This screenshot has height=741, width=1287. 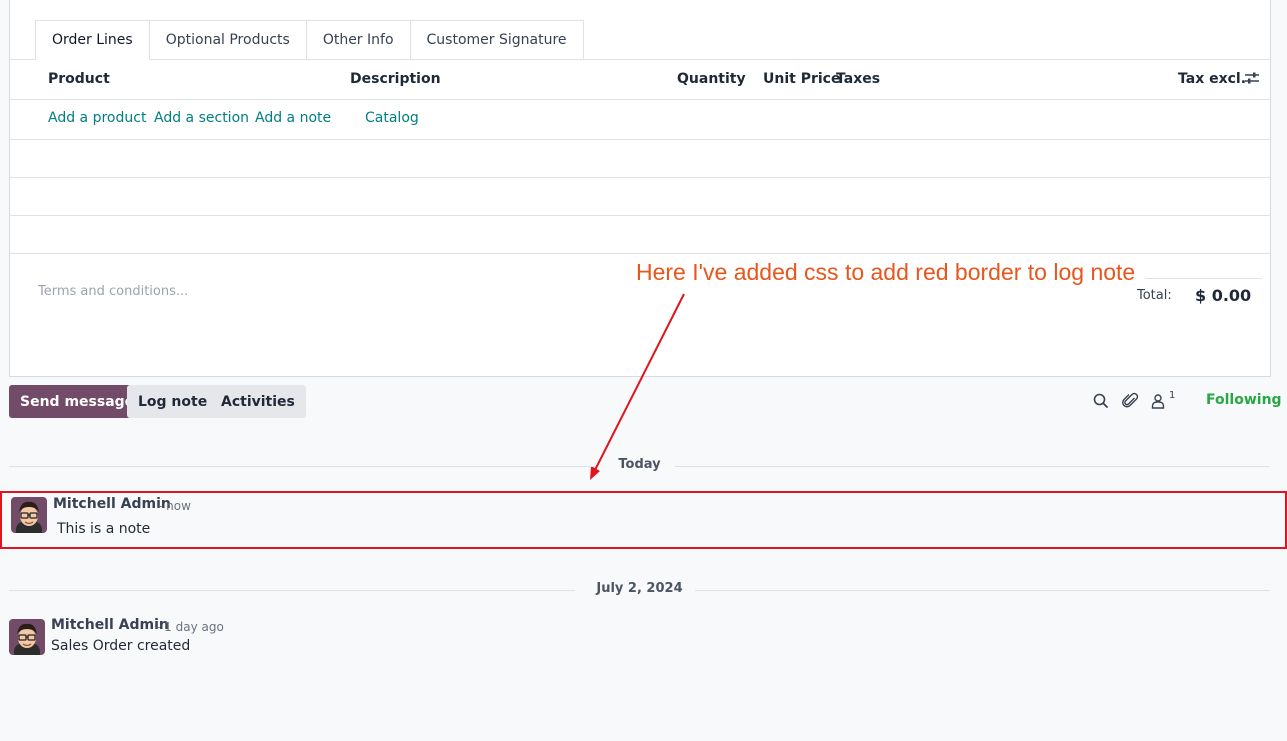 I want to click on tab-customer-signature: Customer Signature, so click(x=497, y=40).